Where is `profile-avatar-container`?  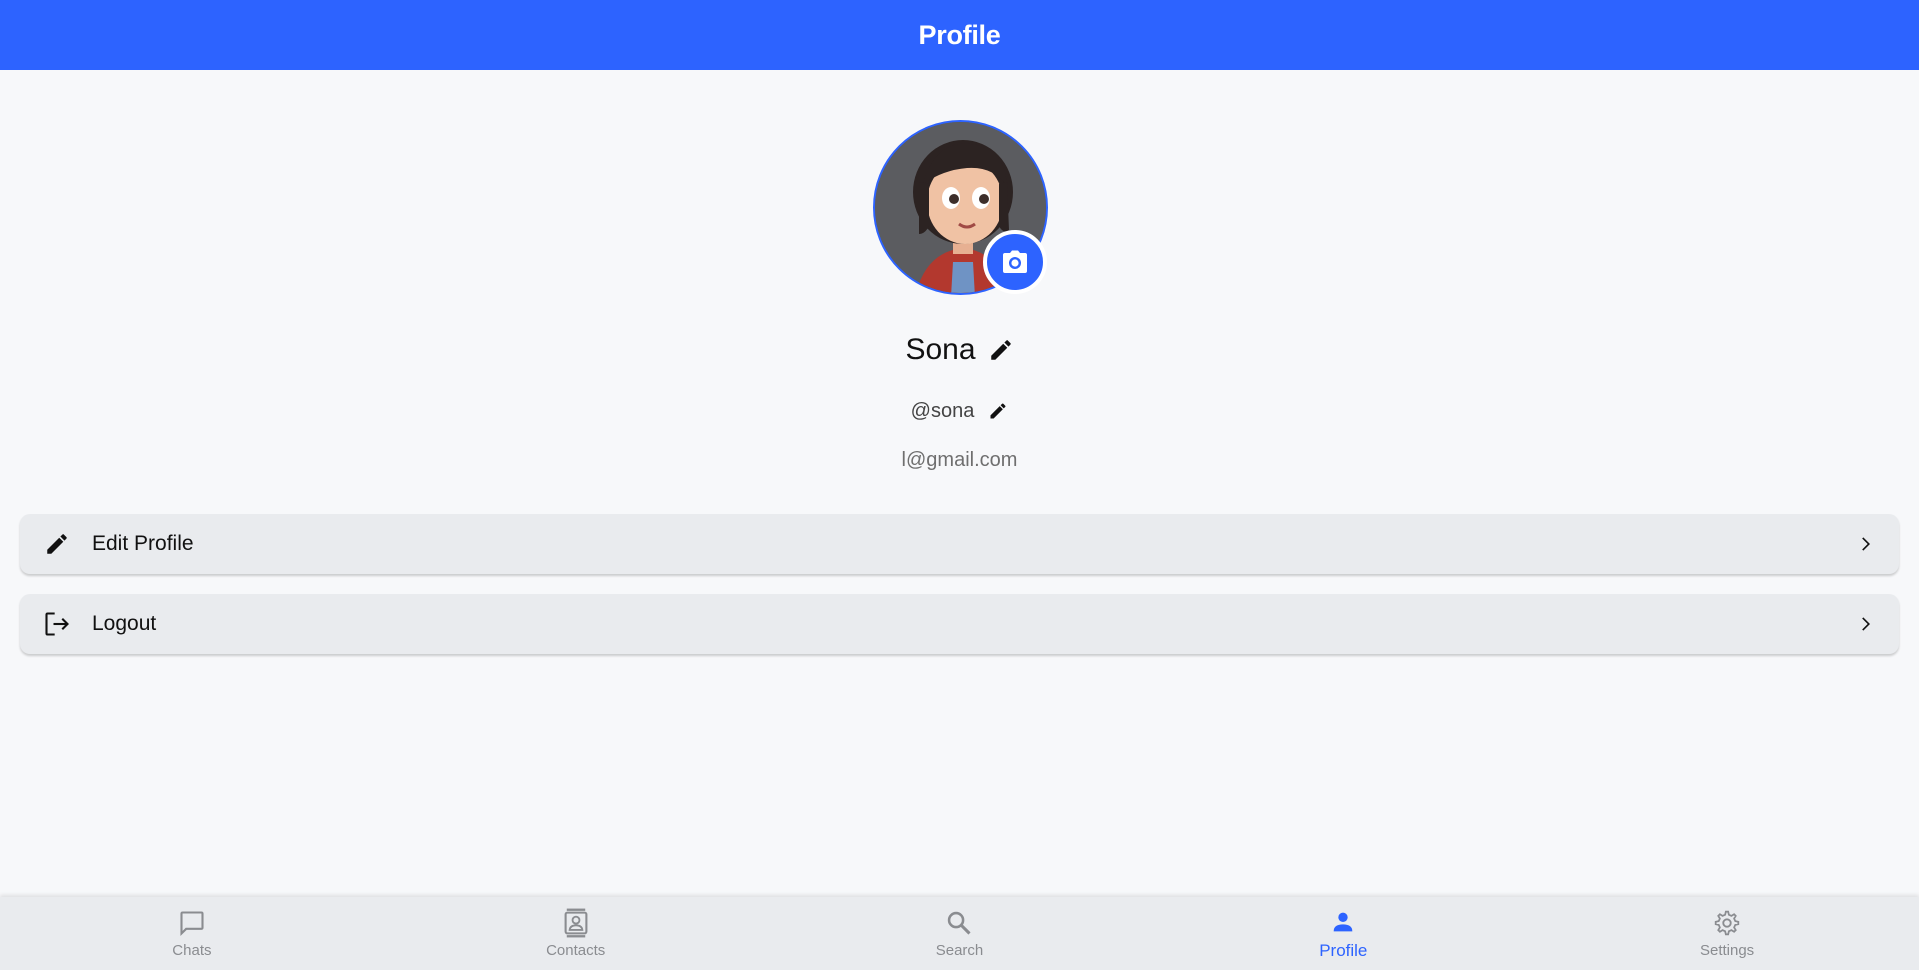
profile-avatar-container is located at coordinates (960, 207).